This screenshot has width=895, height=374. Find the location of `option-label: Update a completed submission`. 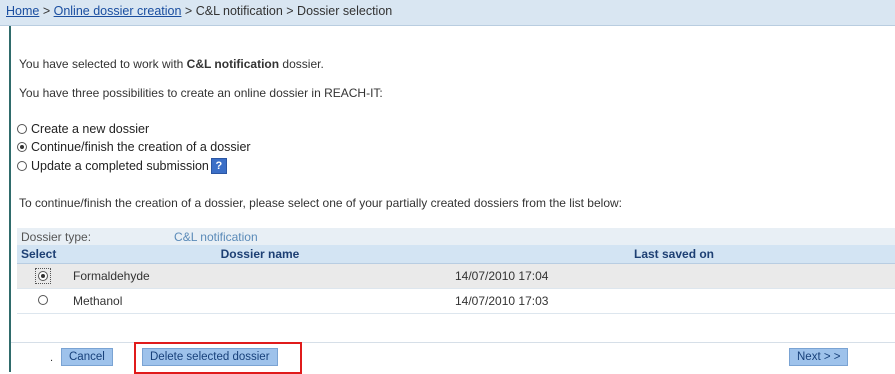

option-label: Update a completed submission is located at coordinates (120, 166).